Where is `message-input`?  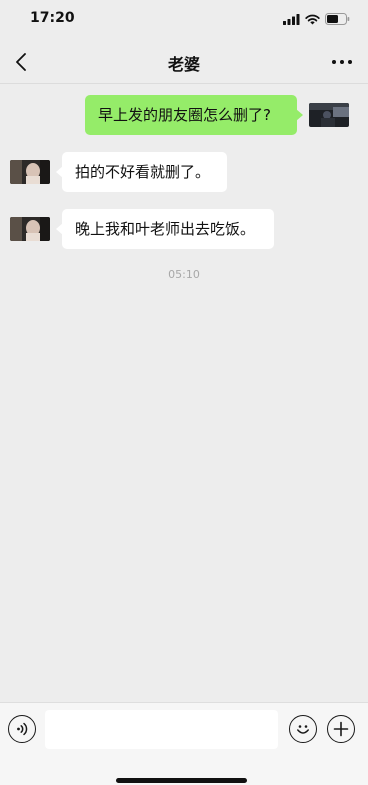 message-input is located at coordinates (161, 729).